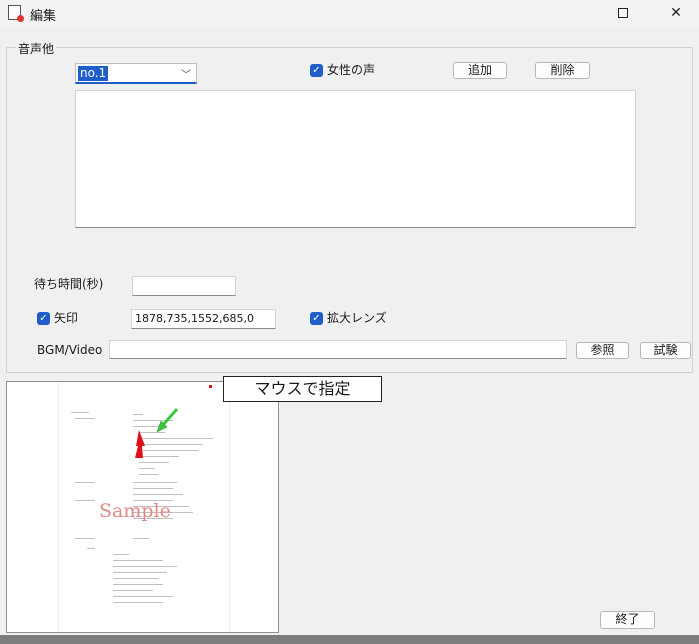 The image size is (699, 644). What do you see at coordinates (36, 48) in the screenshot?
I see `group-legend: 音声他` at bounding box center [36, 48].